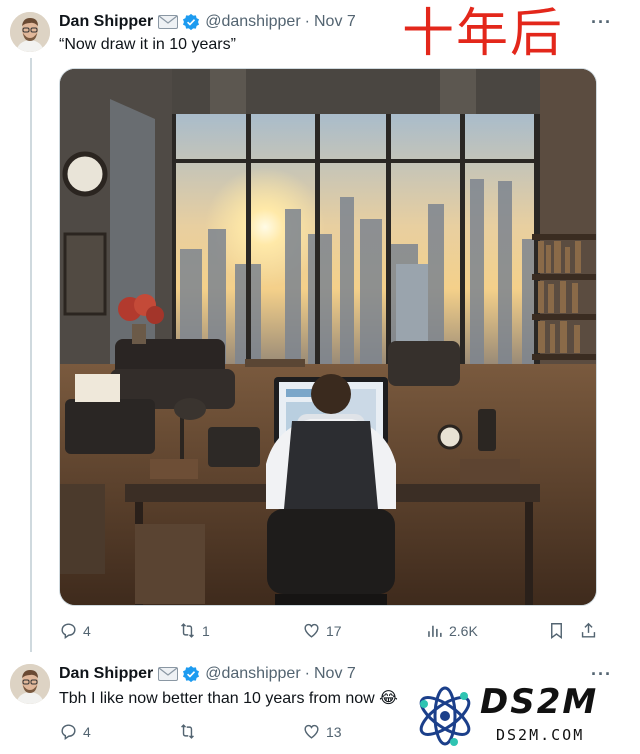  I want to click on repost-count: 1, so click(206, 630).